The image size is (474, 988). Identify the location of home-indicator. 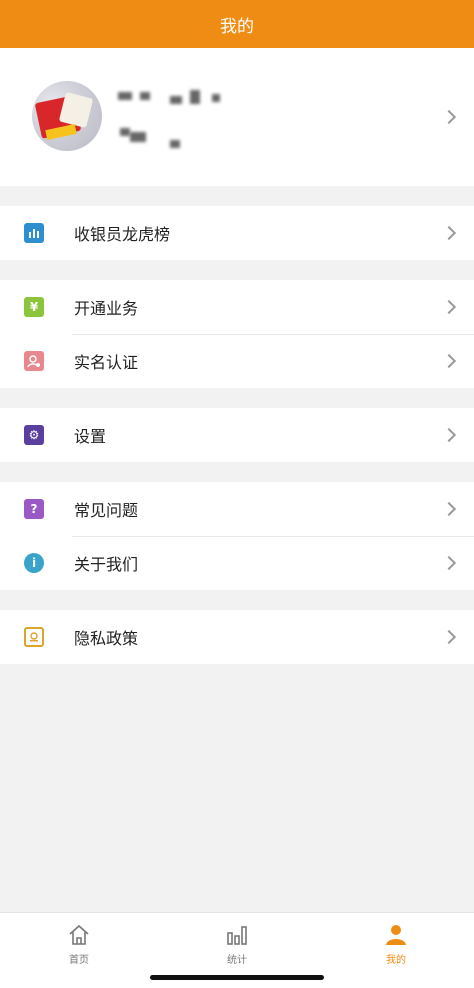
(237, 977).